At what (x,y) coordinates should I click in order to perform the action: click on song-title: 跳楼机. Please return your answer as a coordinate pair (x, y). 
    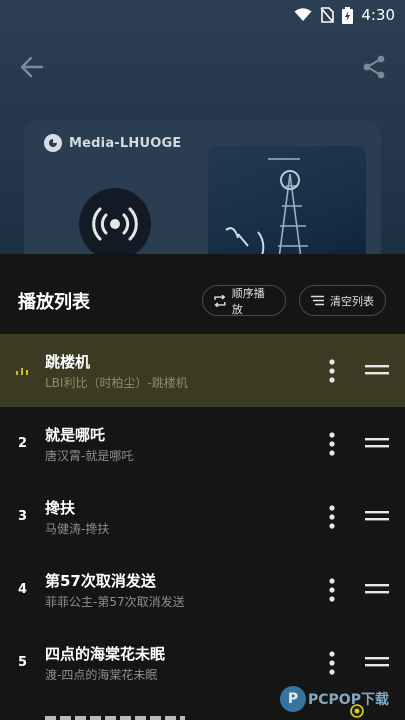
    Looking at the image, I should click on (68, 362).